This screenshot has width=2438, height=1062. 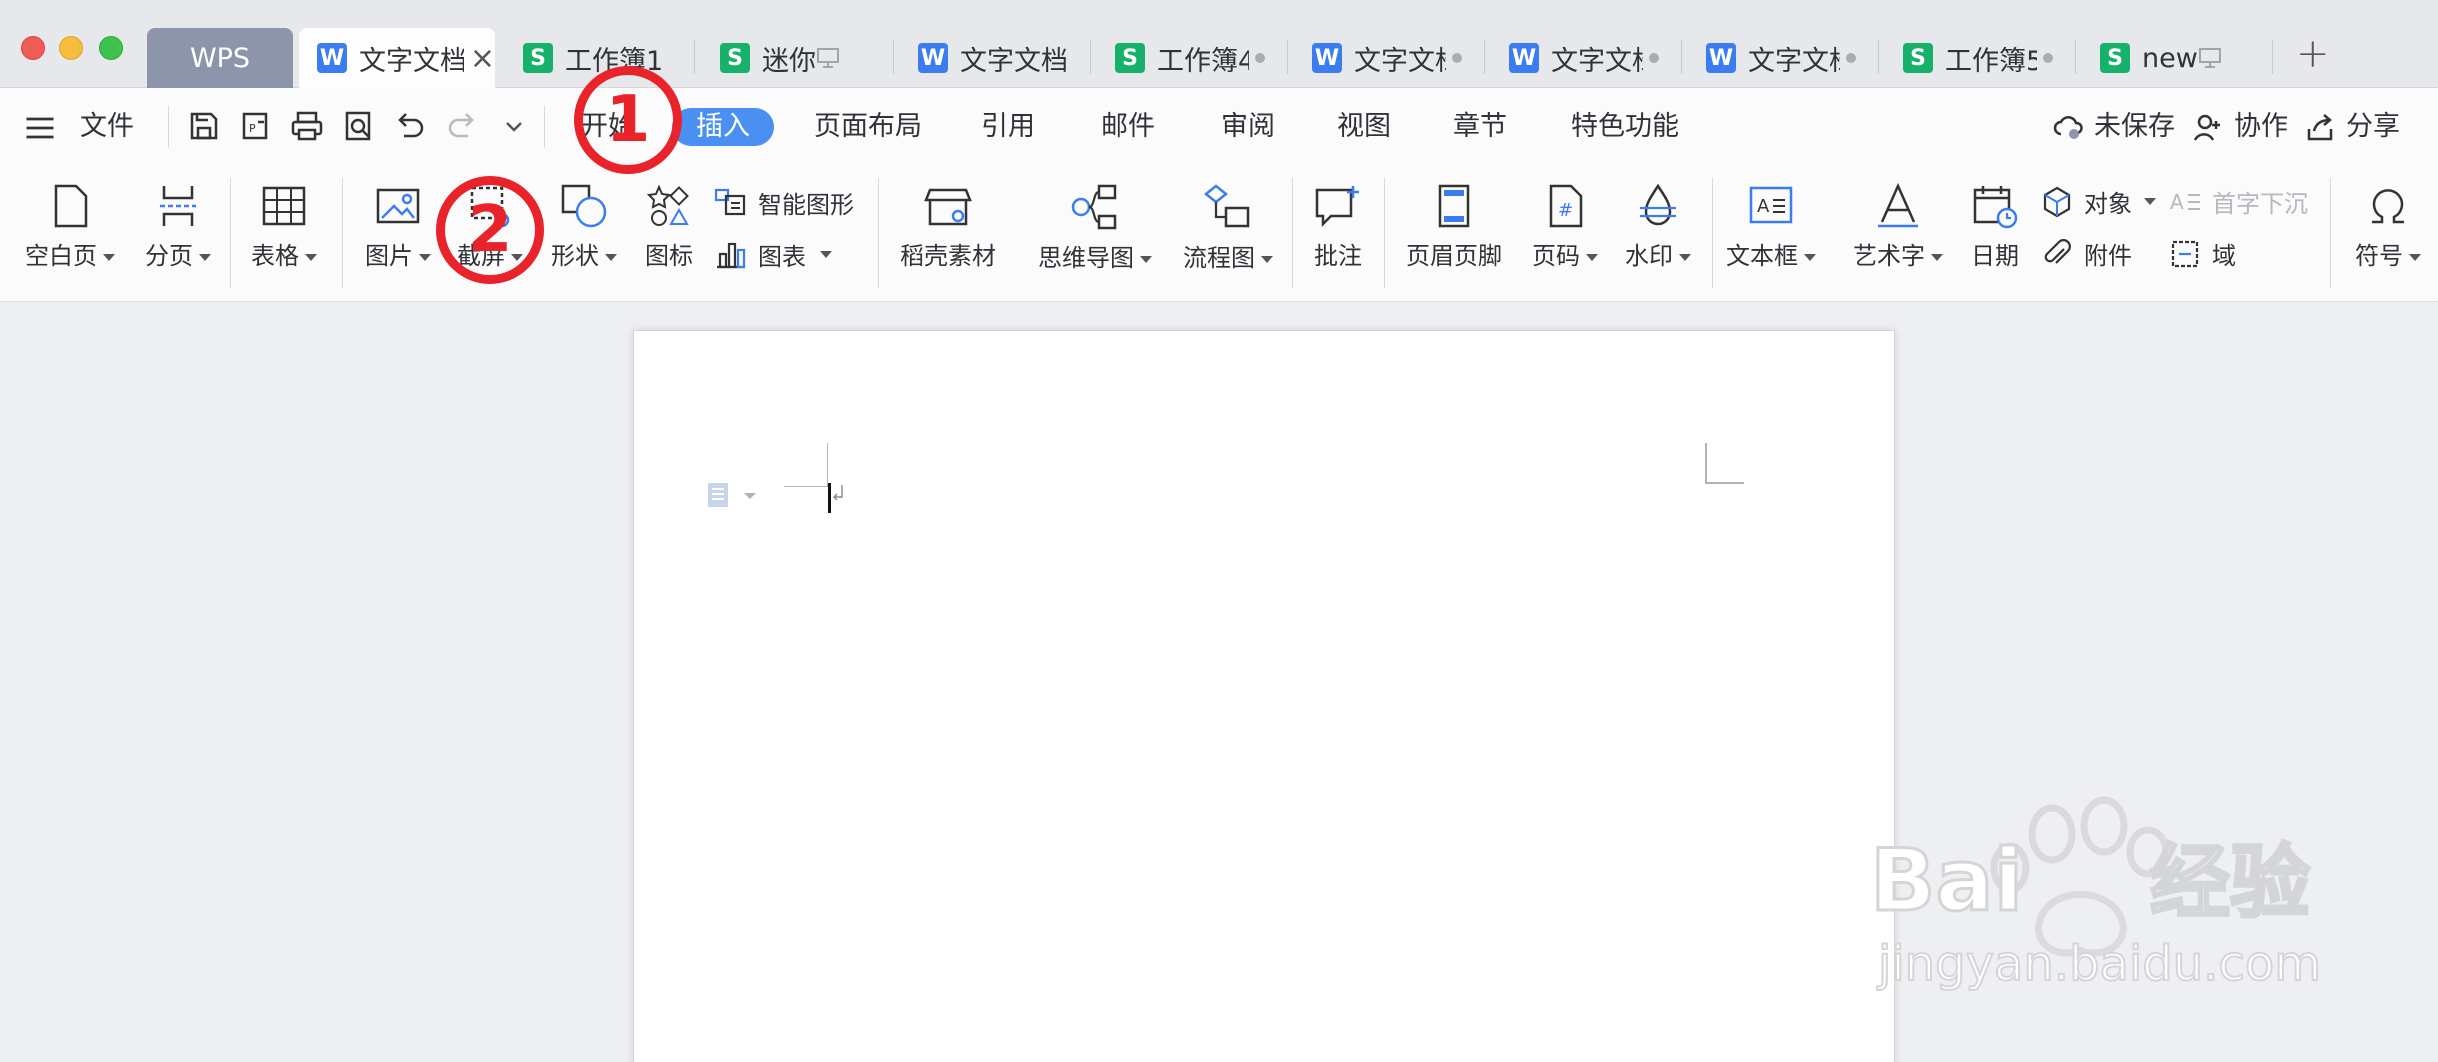 I want to click on flowchart-icon, so click(x=1226, y=206).